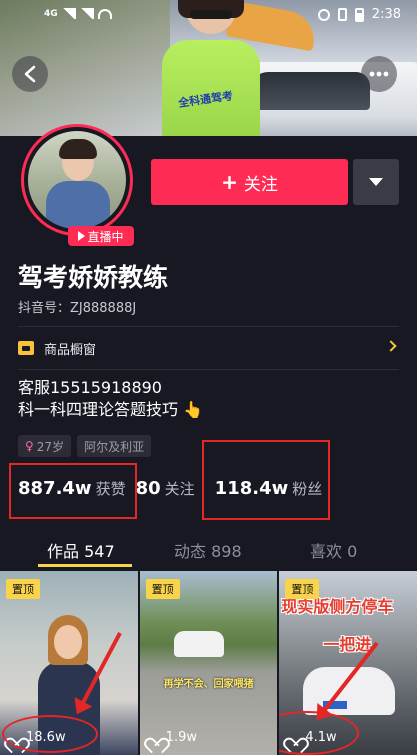  I want to click on video-thumbnail: 置顶 18.6w, so click(69, 663).